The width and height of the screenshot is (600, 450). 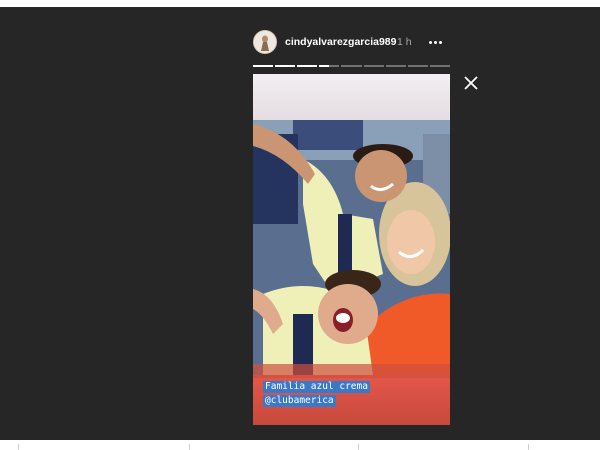 I want to click on avatar, so click(x=265, y=42).